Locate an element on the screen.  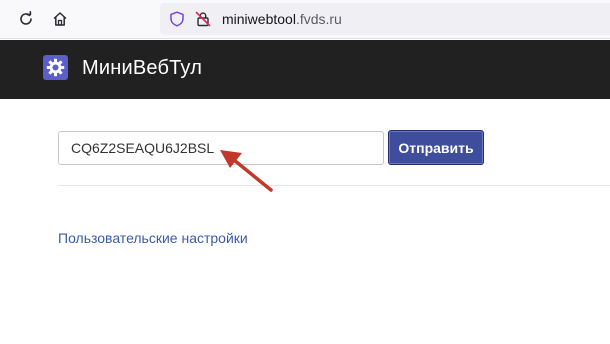
reload-icon is located at coordinates (26, 18).